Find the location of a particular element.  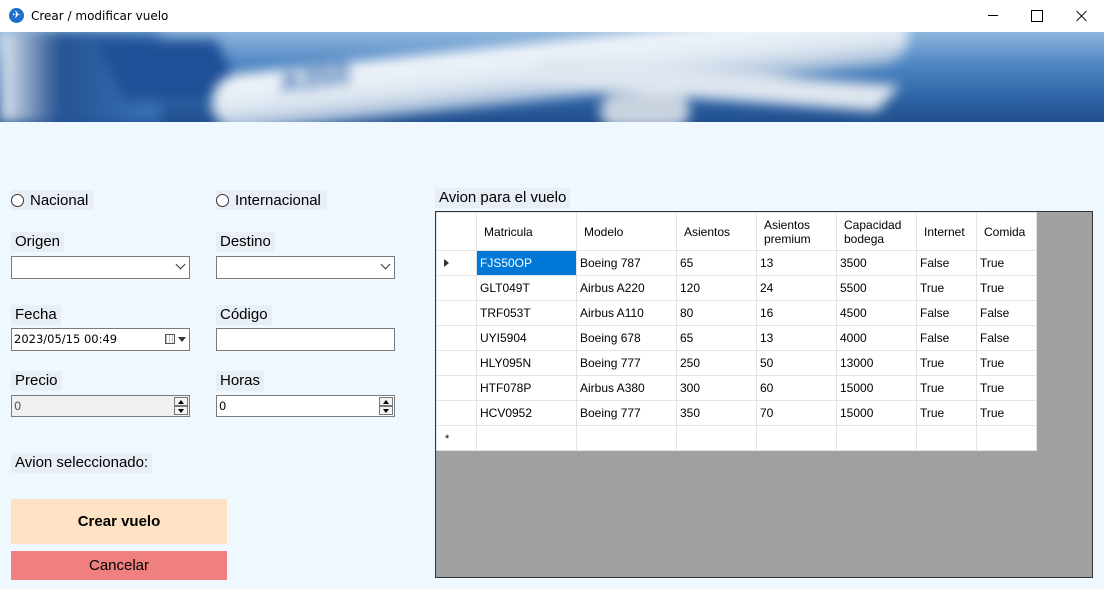

table-cell: 60 is located at coordinates (796, 388).